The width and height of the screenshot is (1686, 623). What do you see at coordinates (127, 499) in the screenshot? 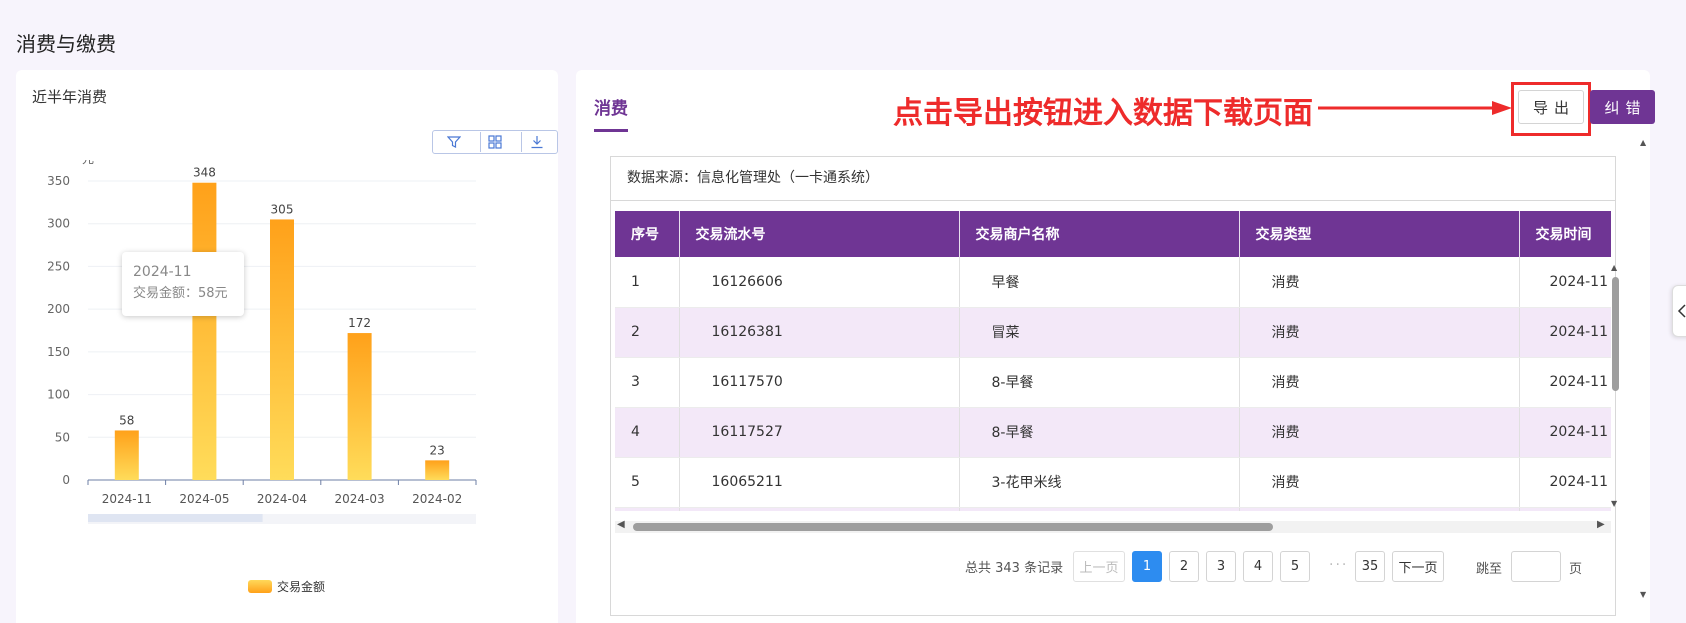
I see `x-tick-label: 2024-11` at bounding box center [127, 499].